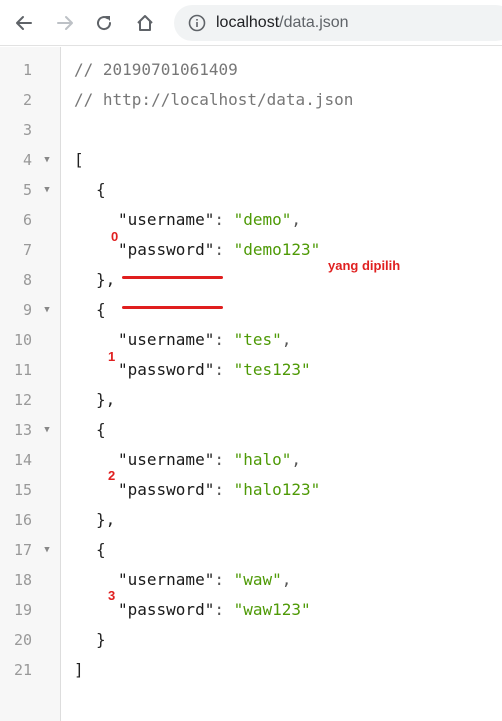 The width and height of the screenshot is (502, 721). I want to click on line-number: 7, so click(27, 250).